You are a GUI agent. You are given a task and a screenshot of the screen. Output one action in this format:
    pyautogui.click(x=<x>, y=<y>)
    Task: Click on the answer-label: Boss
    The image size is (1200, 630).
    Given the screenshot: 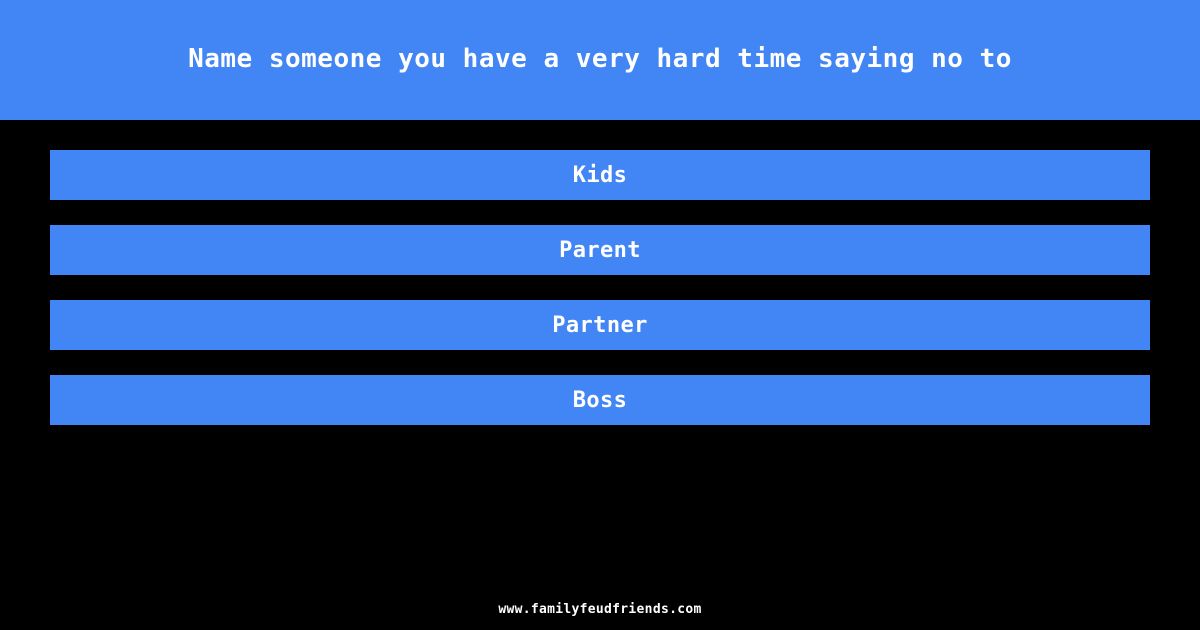 What is the action you would take?
    pyautogui.click(x=600, y=400)
    